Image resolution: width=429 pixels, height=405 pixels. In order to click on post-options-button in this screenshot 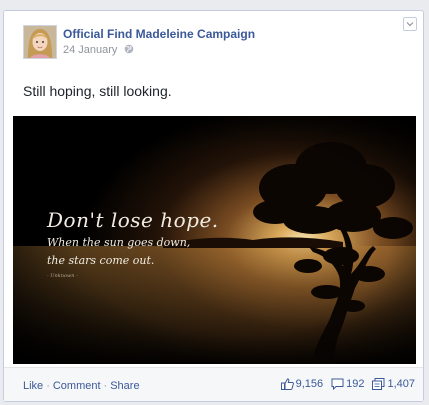, I will do `click(410, 24)`.